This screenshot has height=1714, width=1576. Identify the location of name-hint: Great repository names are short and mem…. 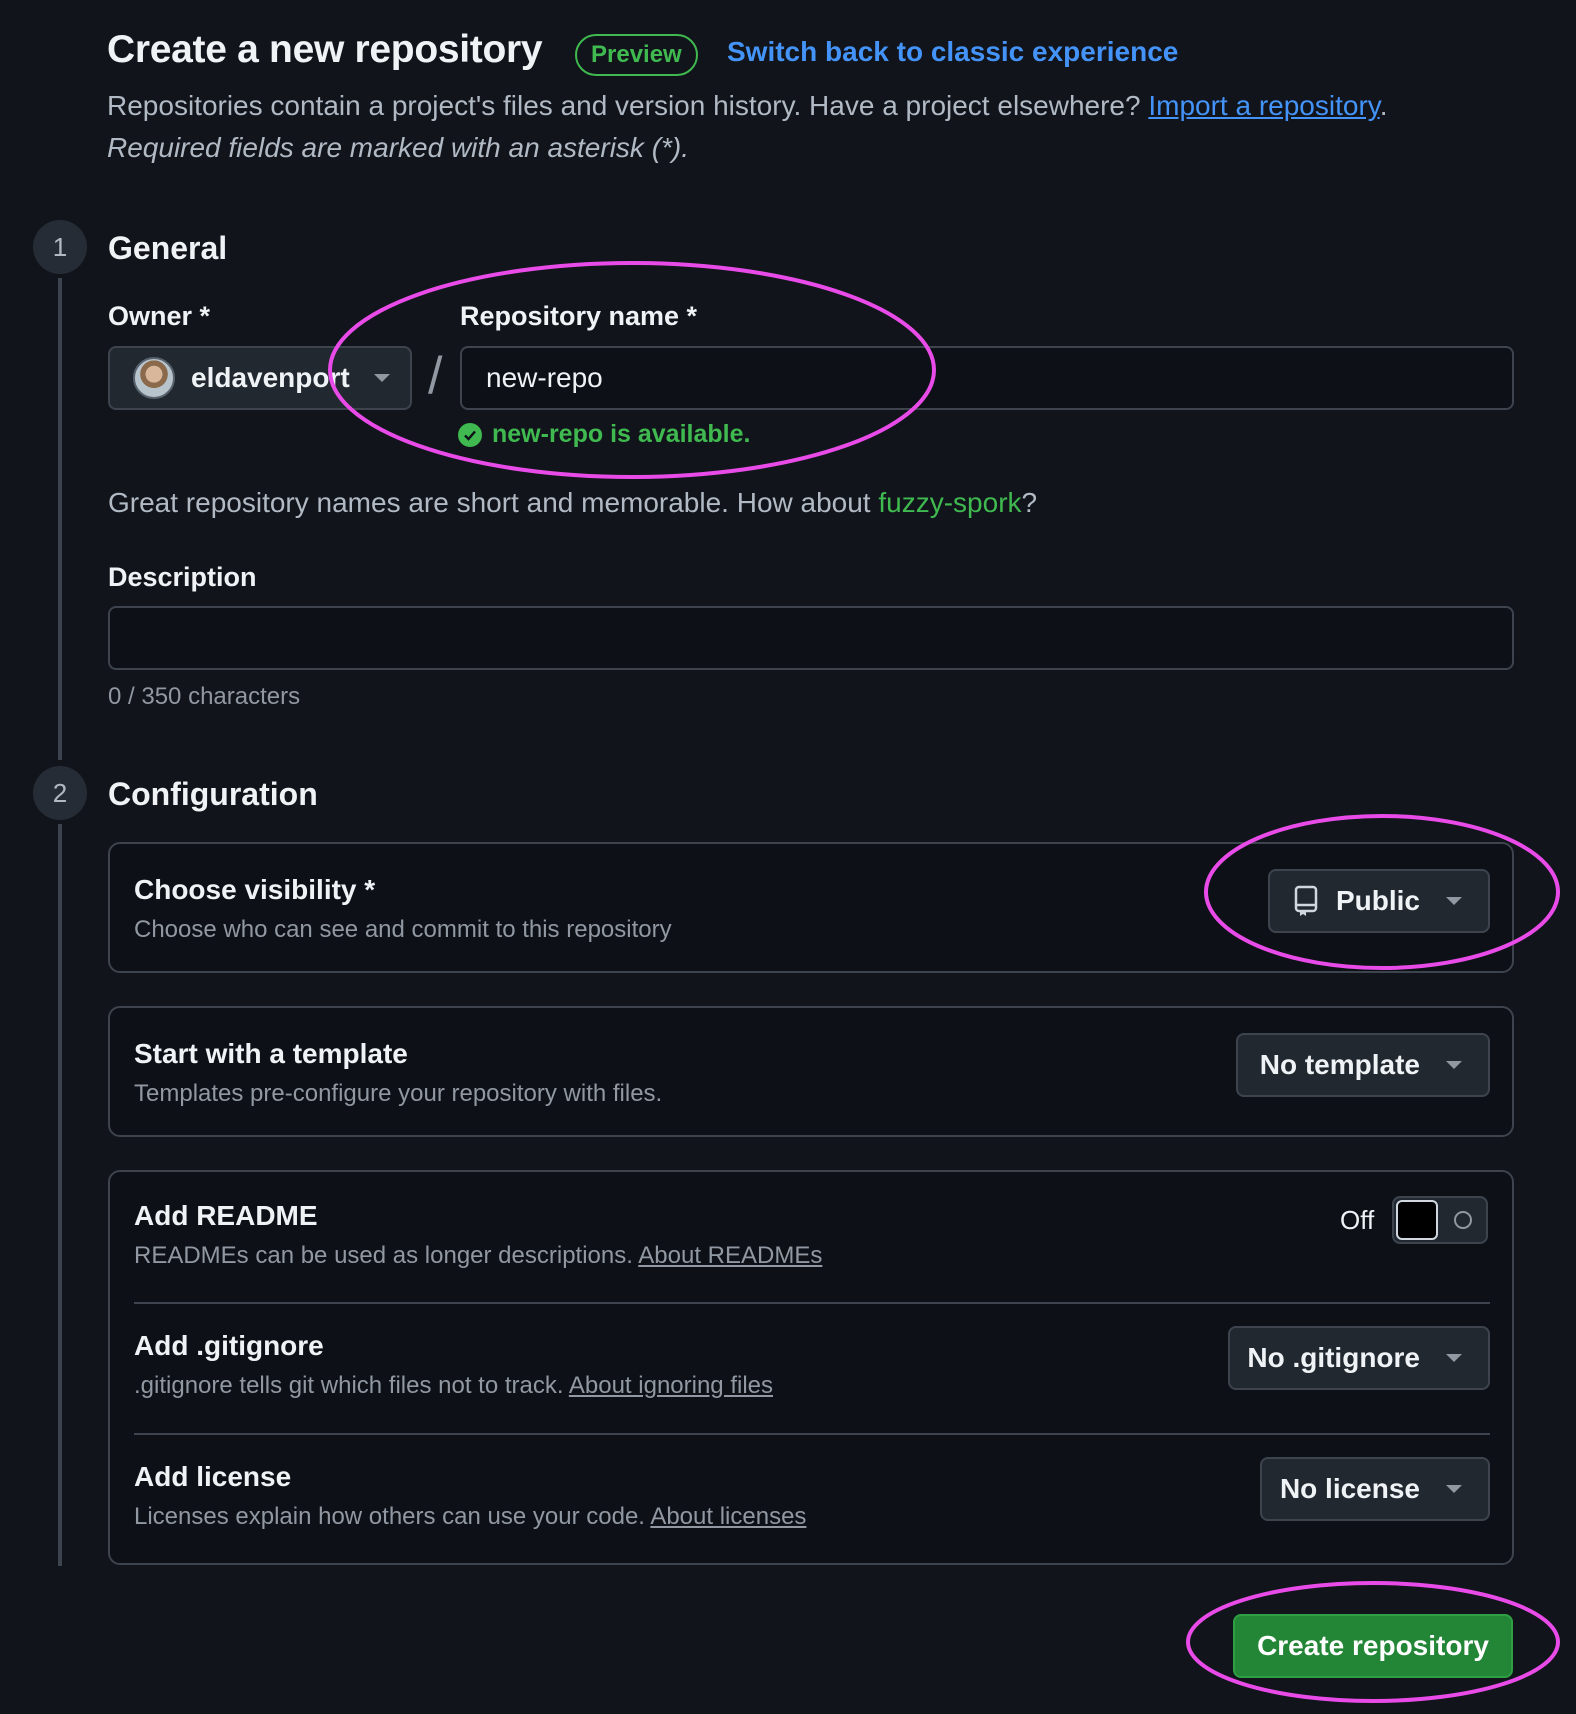
(572, 503).